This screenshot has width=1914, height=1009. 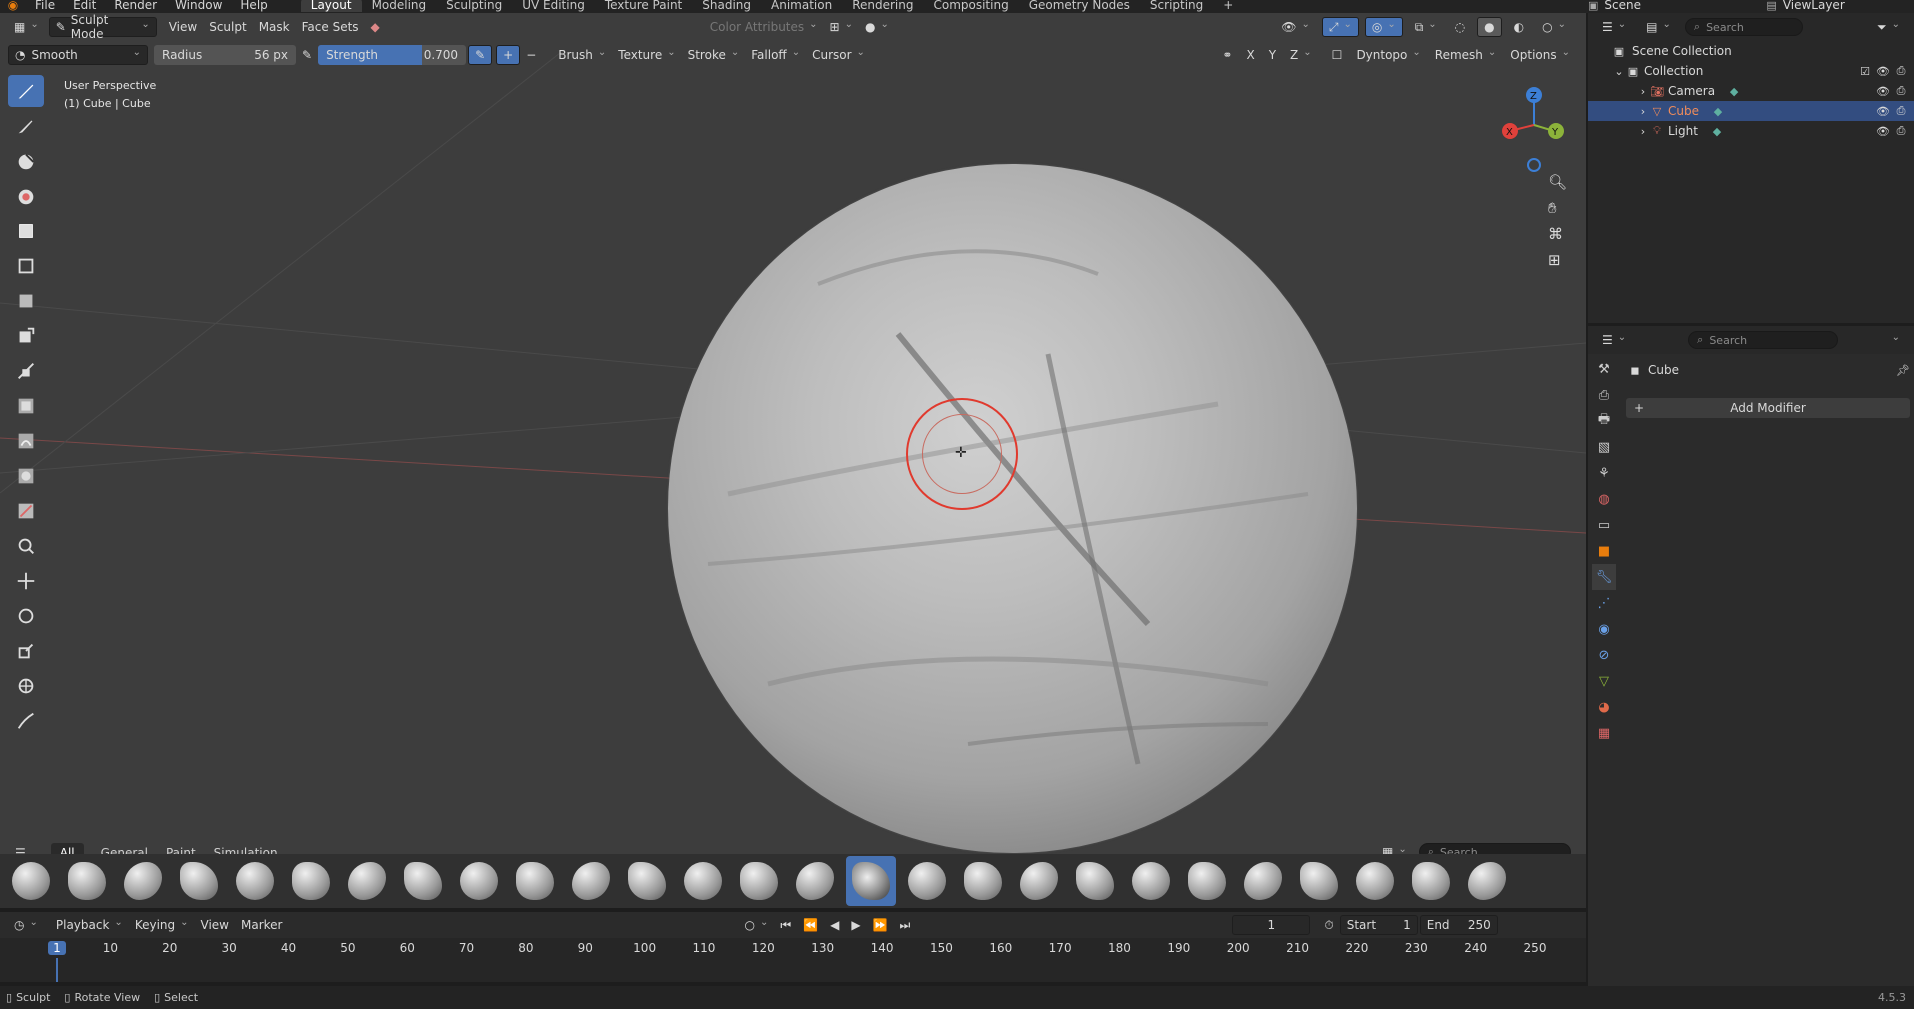 What do you see at coordinates (838, 55) in the screenshot?
I see `cursor-dropdown: Cursor` at bounding box center [838, 55].